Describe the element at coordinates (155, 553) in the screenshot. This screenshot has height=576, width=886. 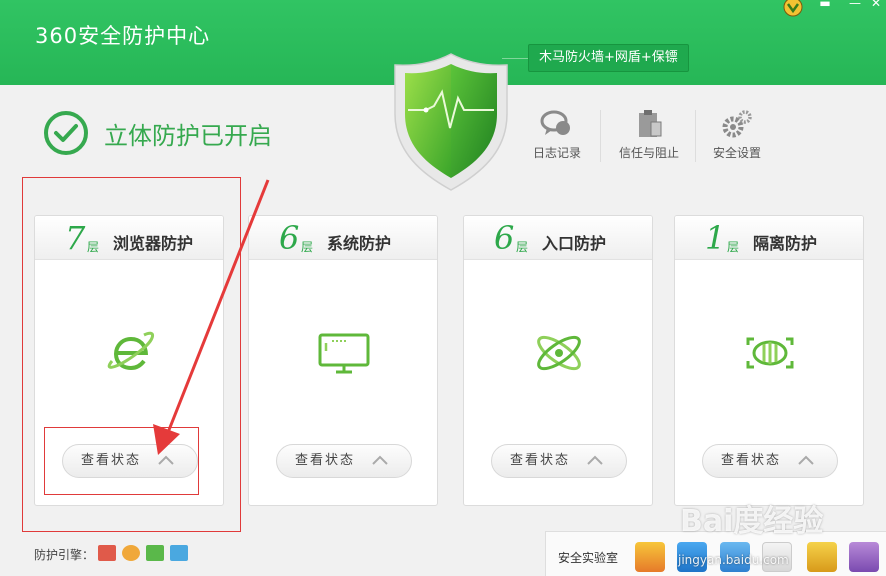
I see `user-icon` at that location.